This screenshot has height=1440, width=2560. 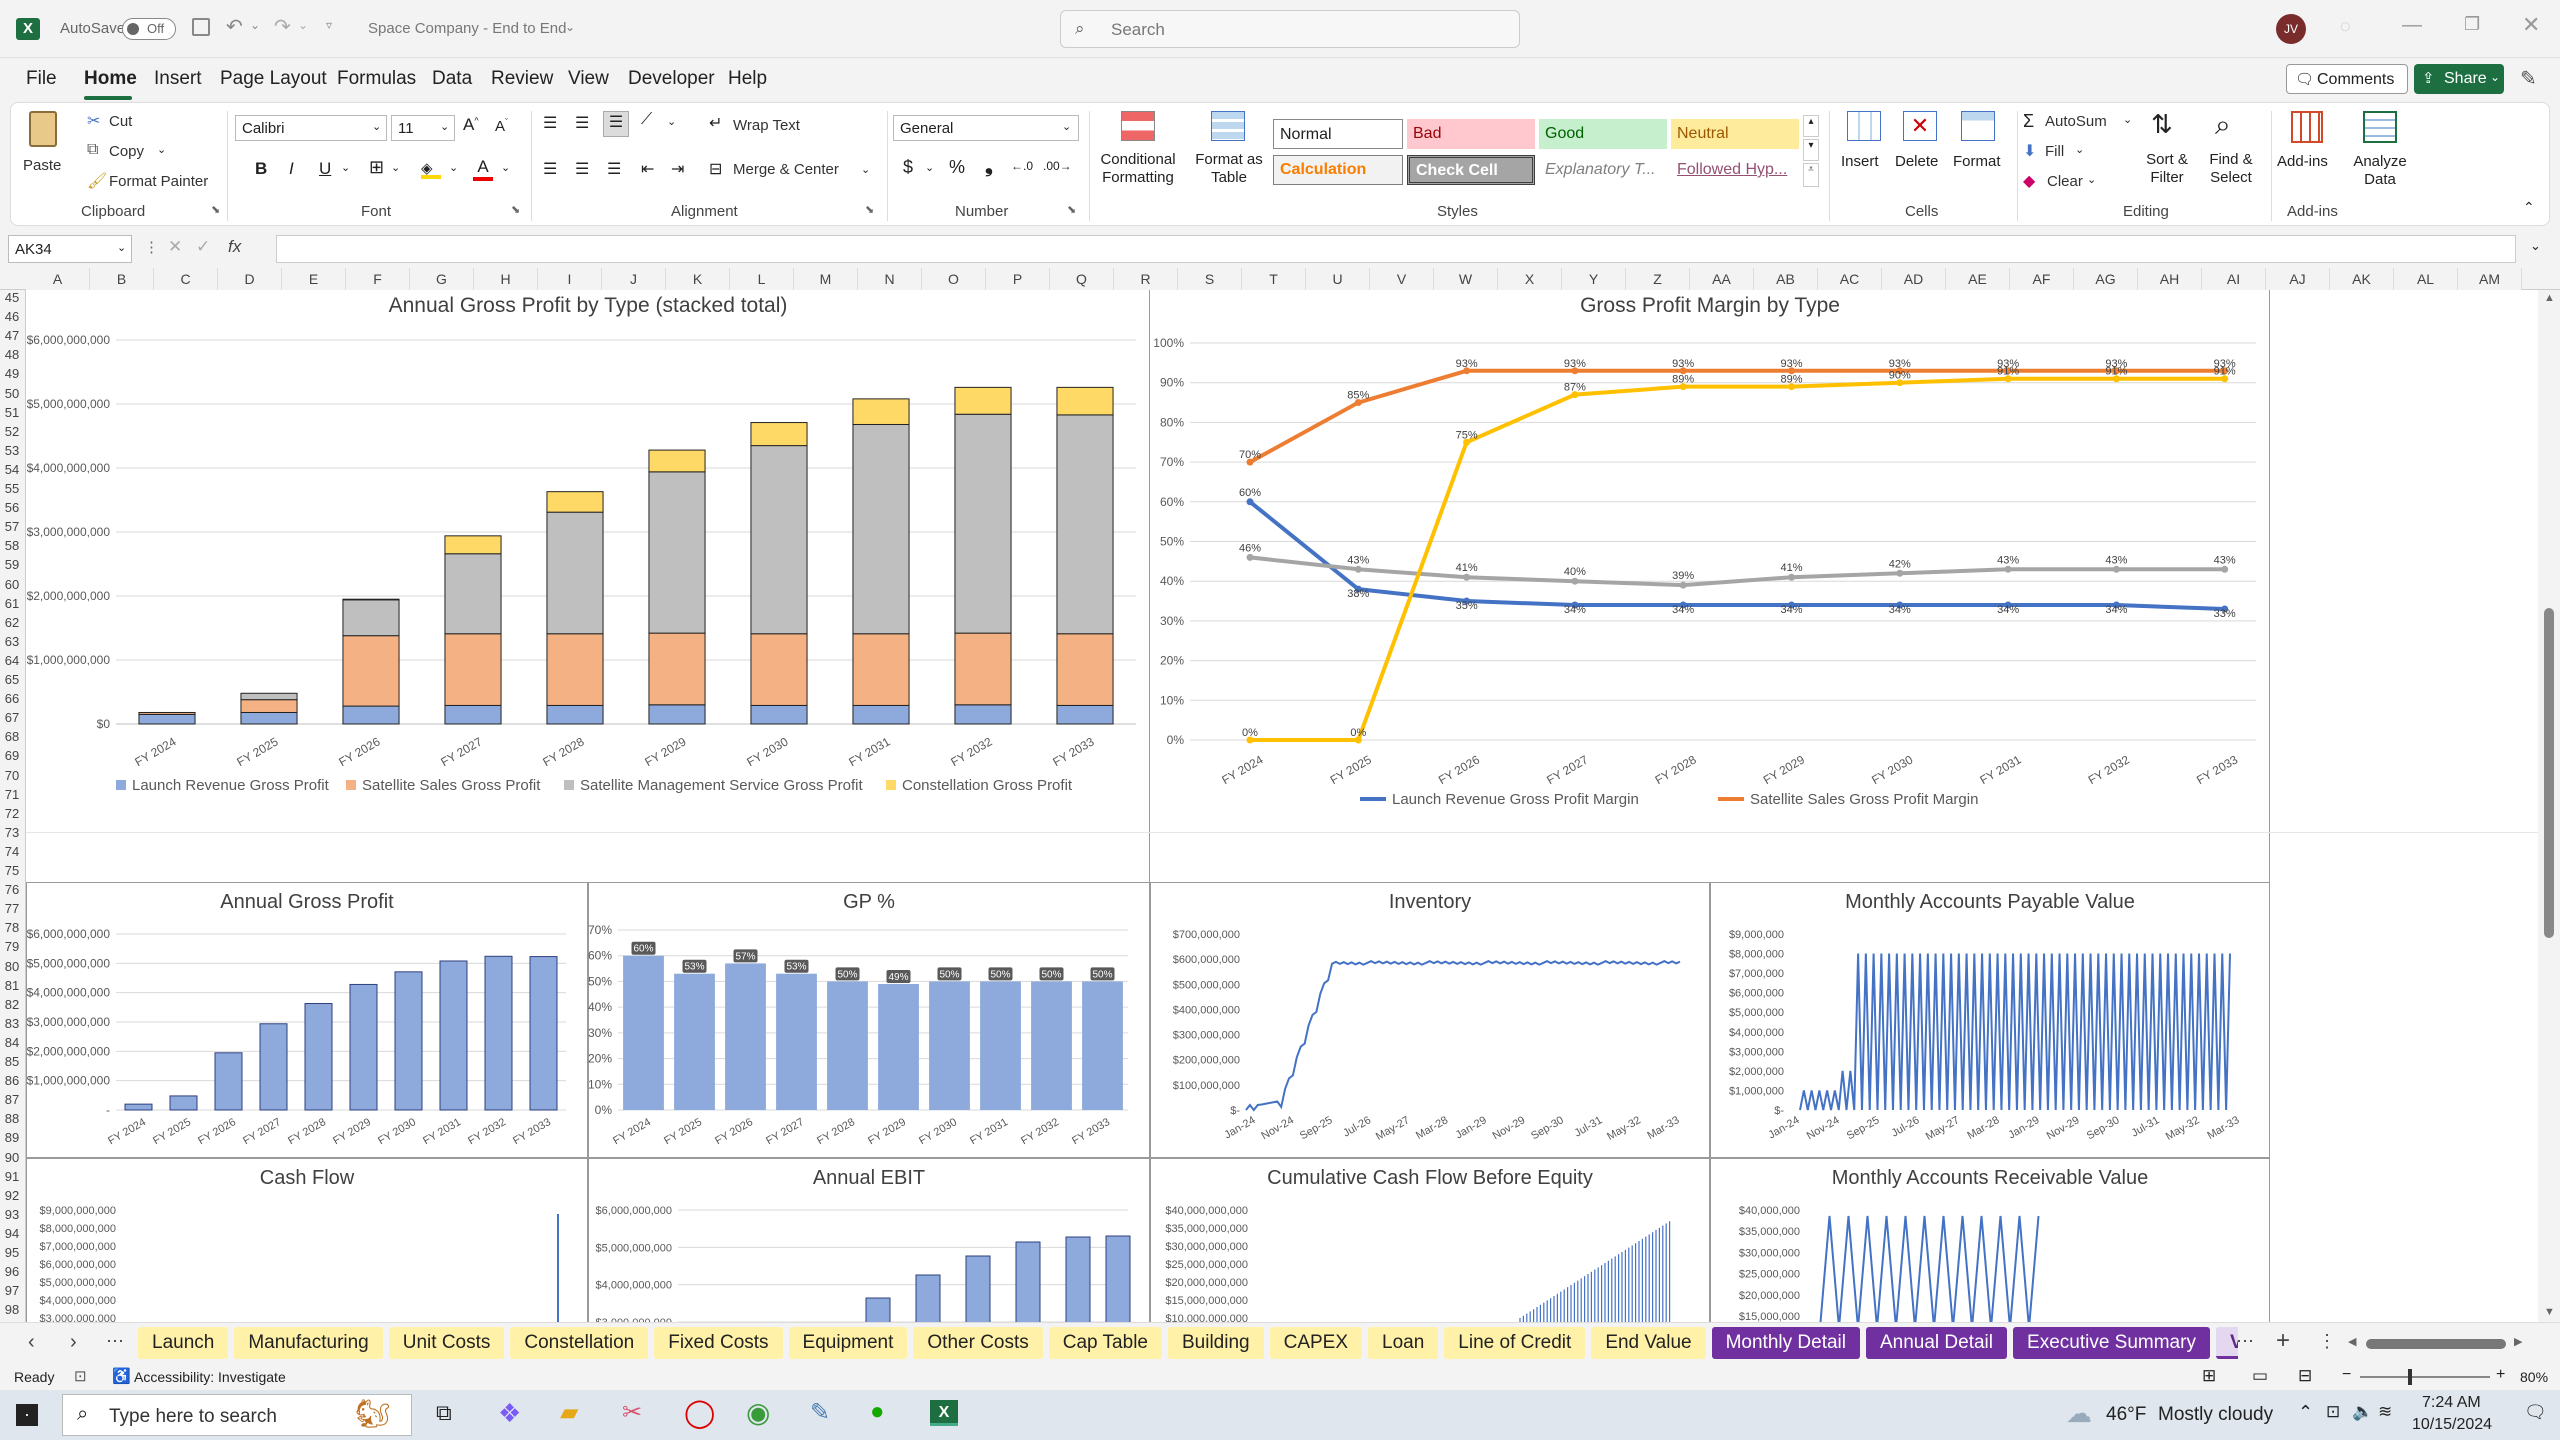 I want to click on column-header-Q: Q, so click(x=1082, y=279).